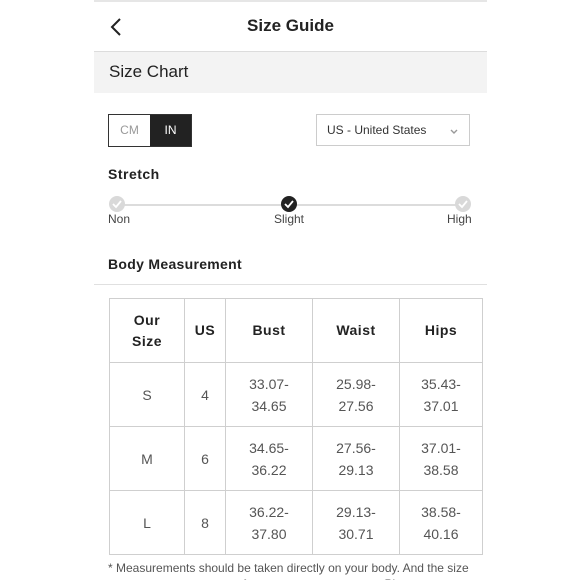 The height and width of the screenshot is (580, 580). What do you see at coordinates (356, 522) in the screenshot?
I see `cell-waist: 29.13-​30.71` at bounding box center [356, 522].